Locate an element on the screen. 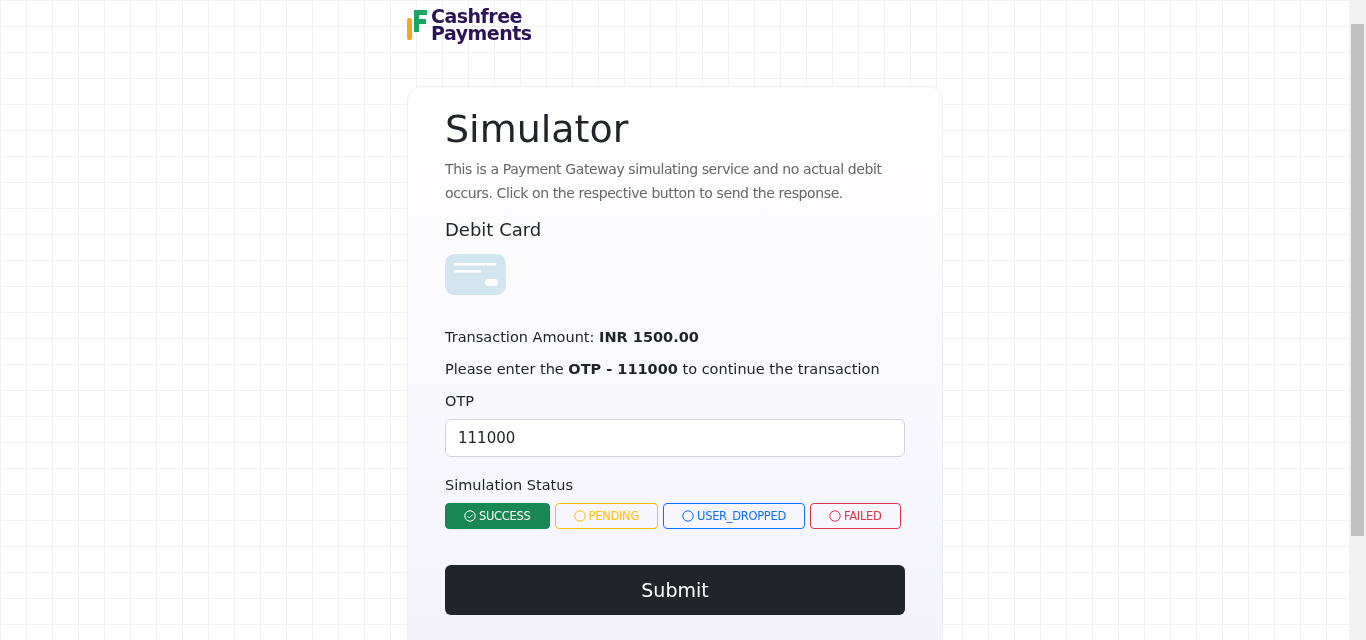 The image size is (1366, 640). logo-icon is located at coordinates (417, 25).